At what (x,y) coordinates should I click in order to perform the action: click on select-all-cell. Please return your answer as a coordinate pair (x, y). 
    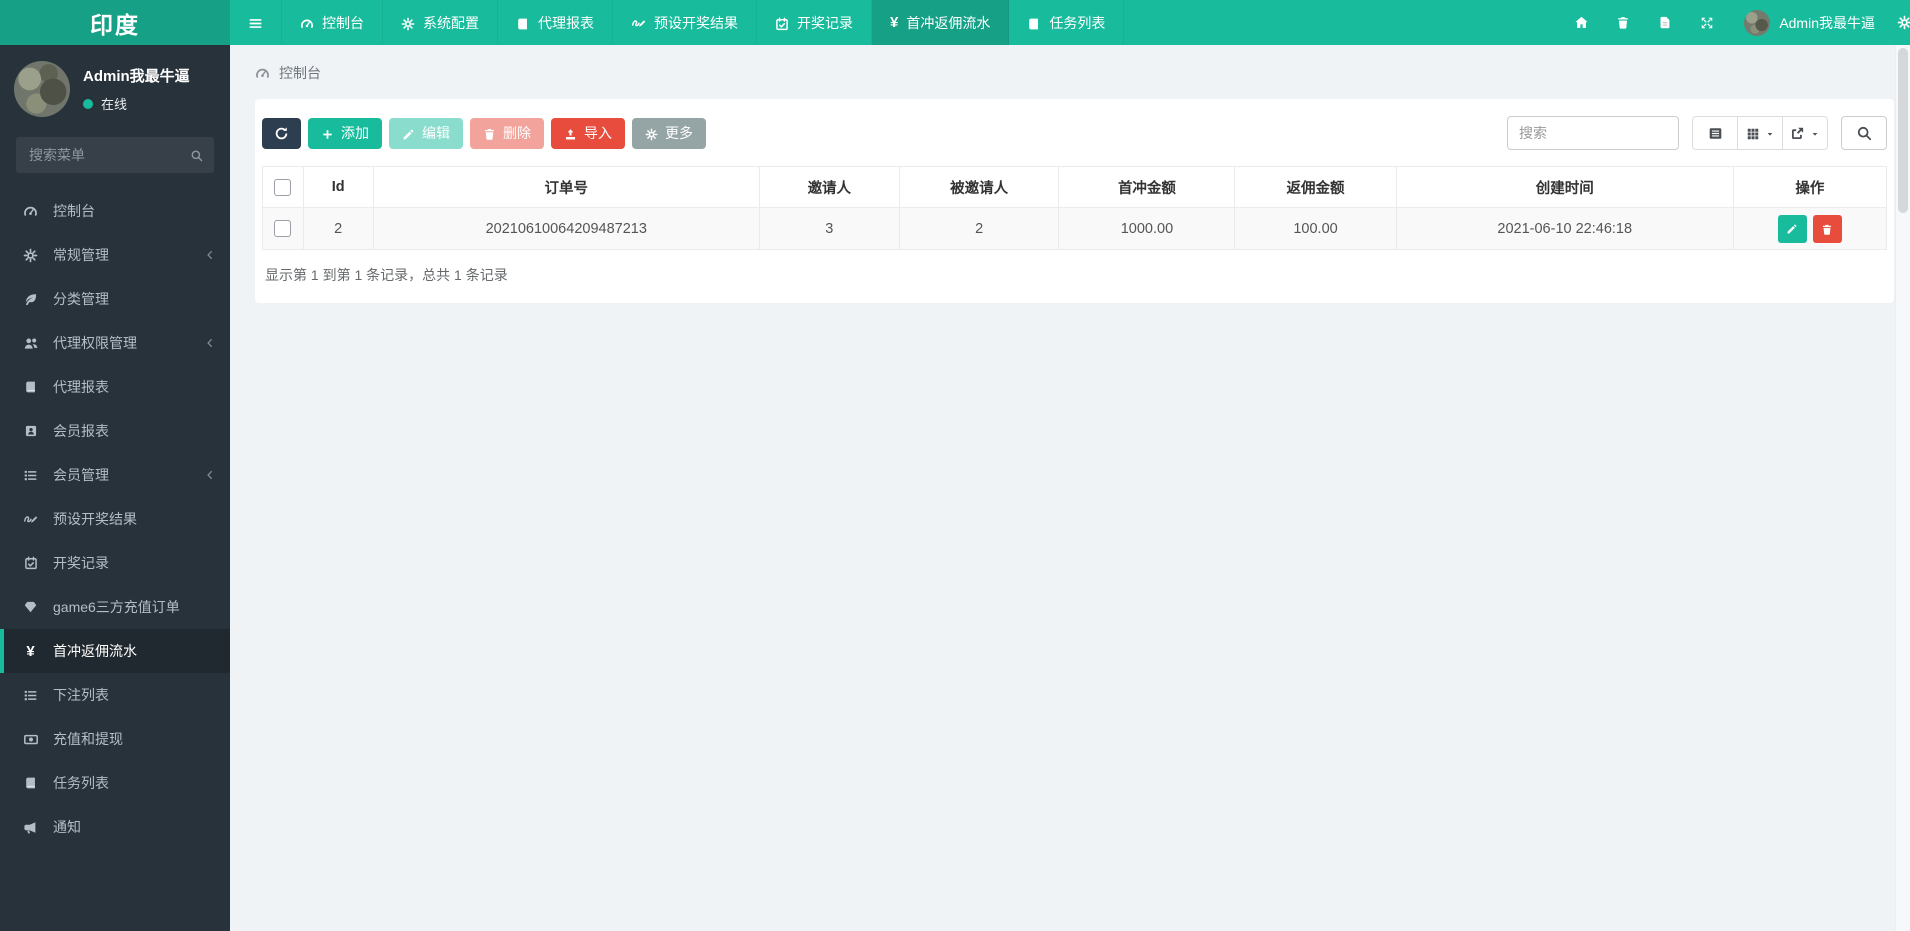
    Looking at the image, I should click on (283, 187).